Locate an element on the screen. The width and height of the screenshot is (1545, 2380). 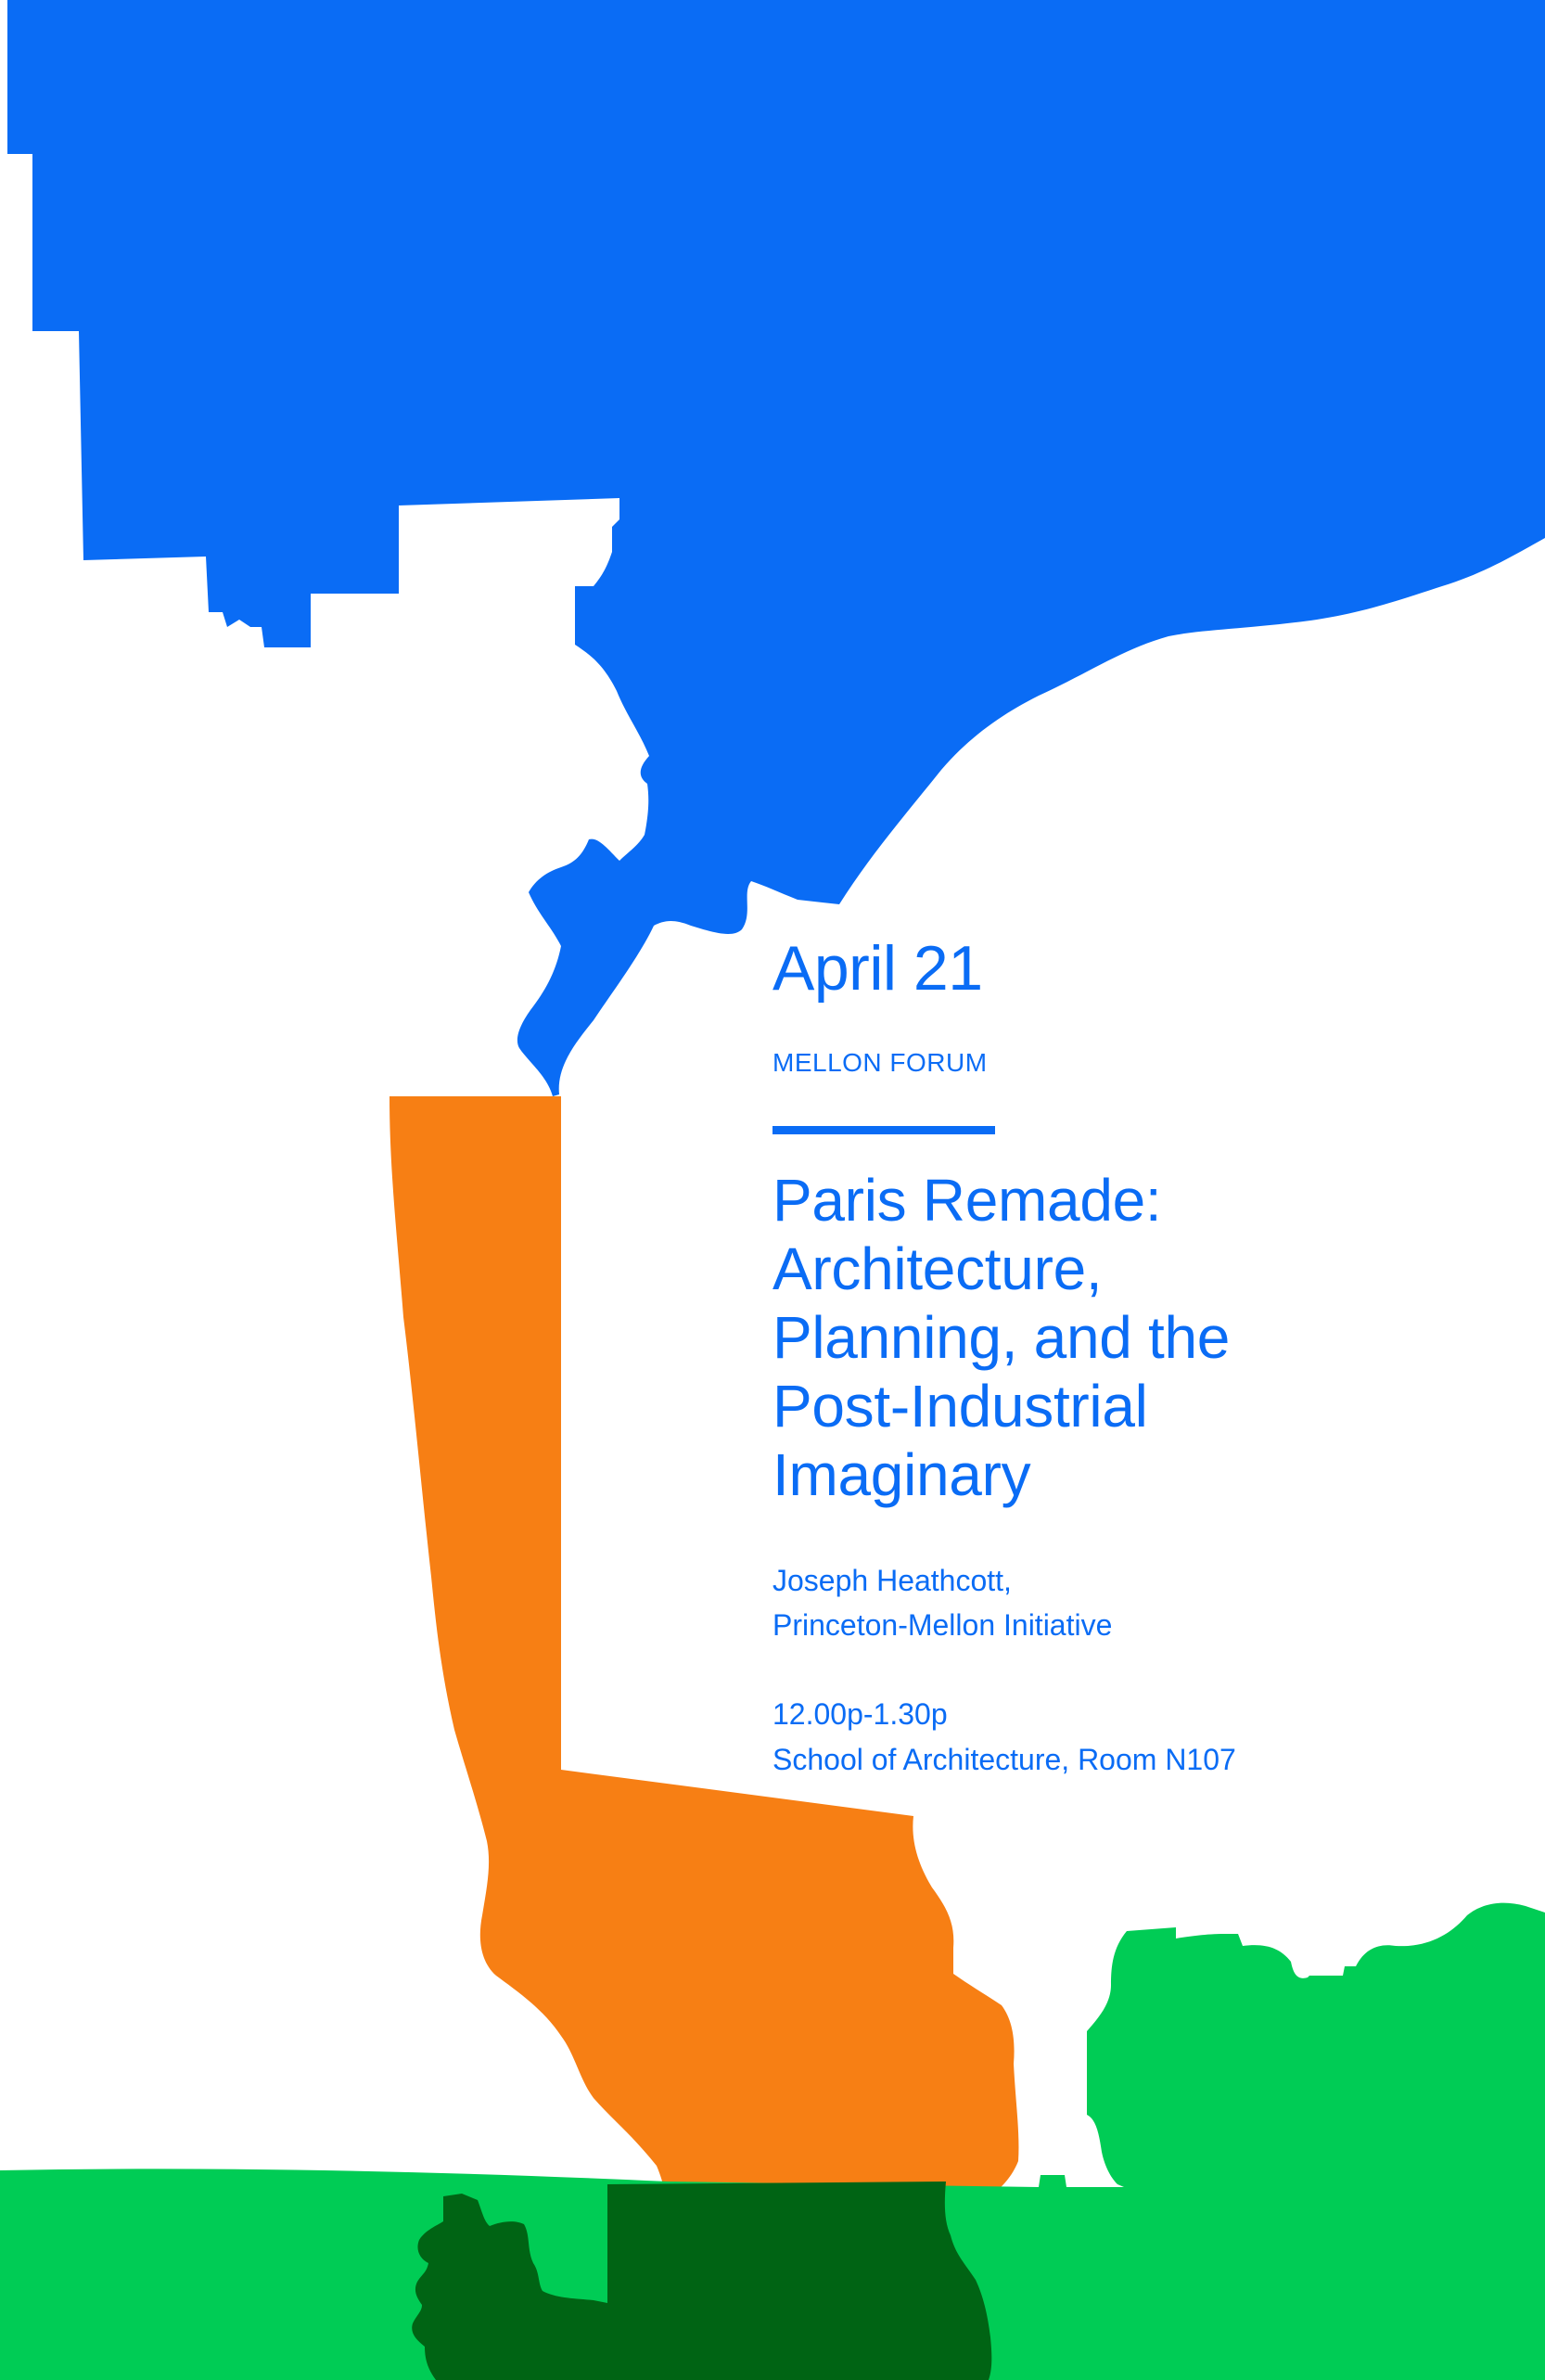
title-line: Imaginary is located at coordinates (902, 1474).